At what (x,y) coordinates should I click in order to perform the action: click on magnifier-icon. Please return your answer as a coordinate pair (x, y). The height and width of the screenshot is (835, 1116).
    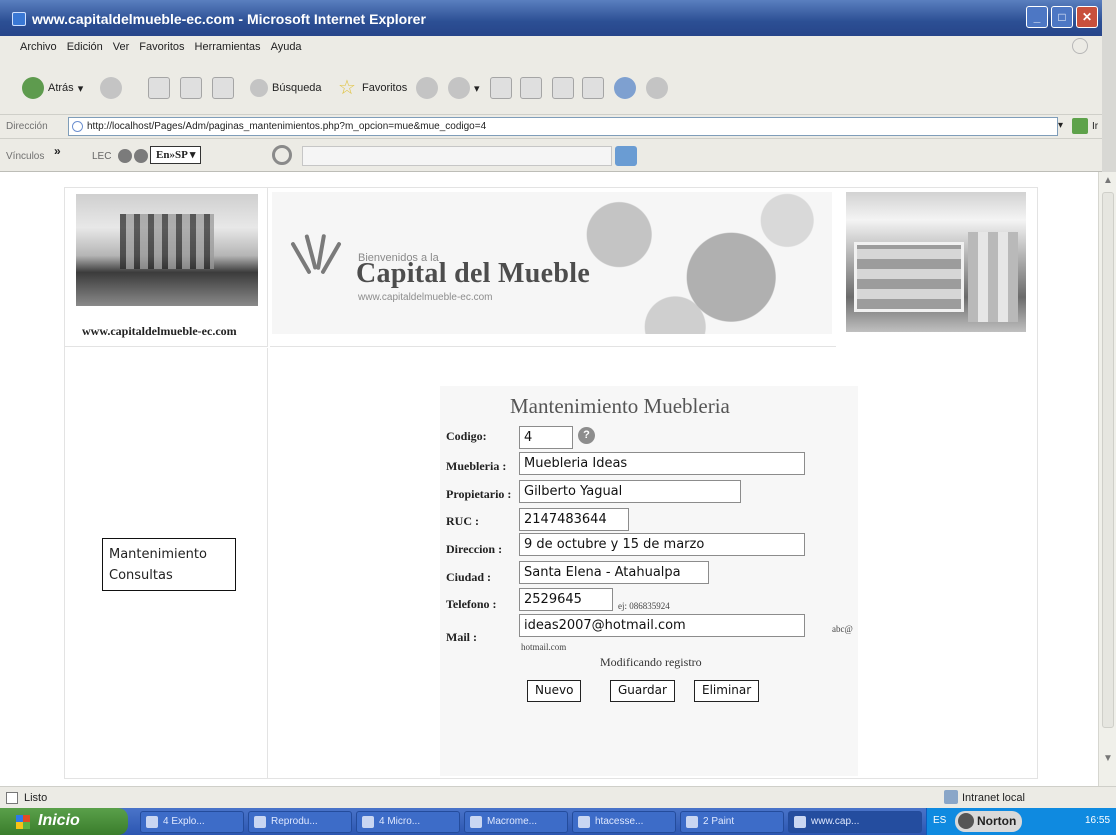
    Looking at the image, I should click on (282, 155).